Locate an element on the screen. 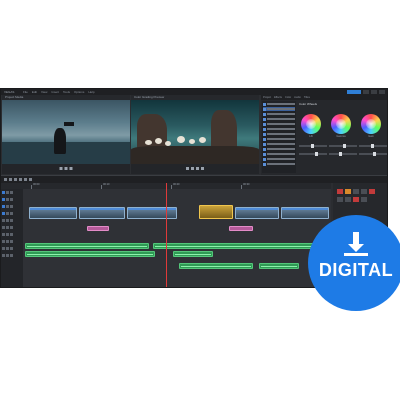  photographer-figure is located at coordinates (60, 141).